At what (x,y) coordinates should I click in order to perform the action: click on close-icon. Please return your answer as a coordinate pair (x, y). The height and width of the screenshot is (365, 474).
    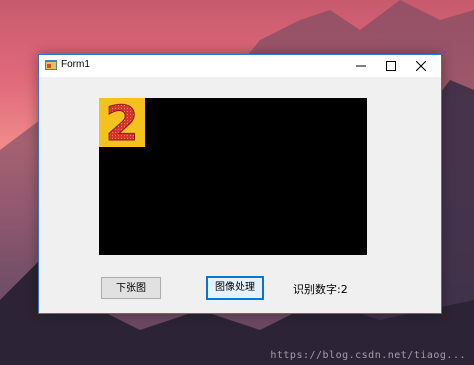
    Looking at the image, I should click on (421, 66).